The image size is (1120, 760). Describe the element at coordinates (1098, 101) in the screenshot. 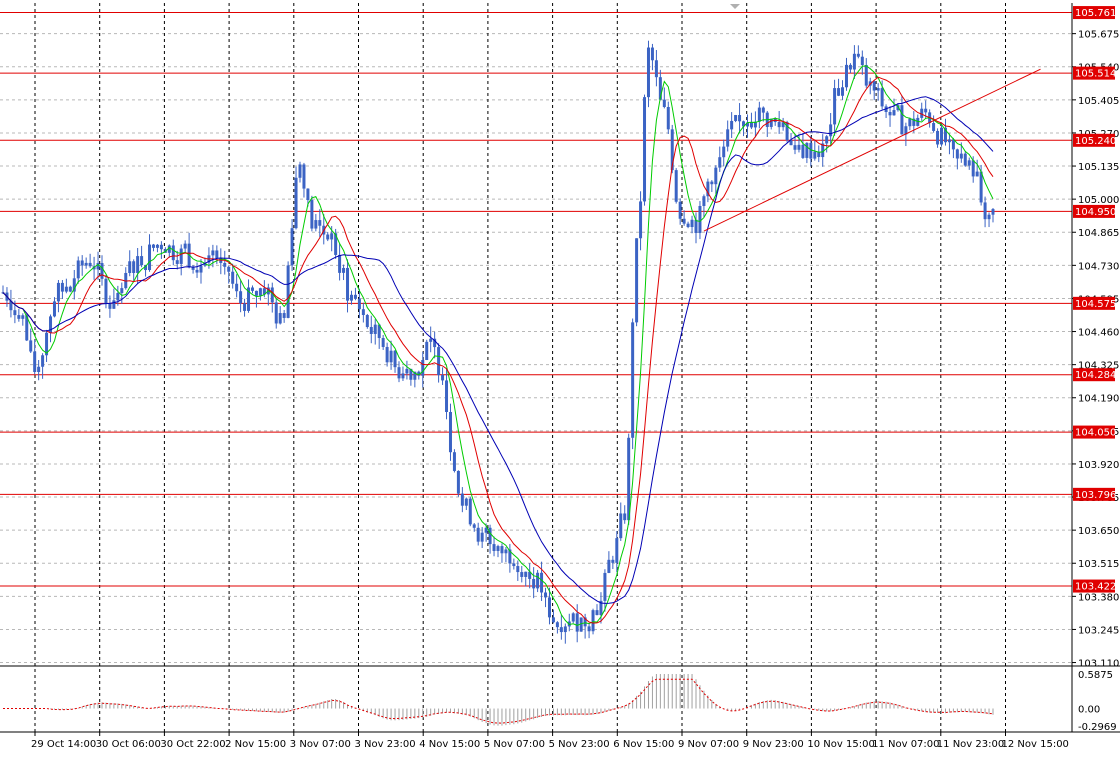

I see `price-tick-label: 105.405` at that location.